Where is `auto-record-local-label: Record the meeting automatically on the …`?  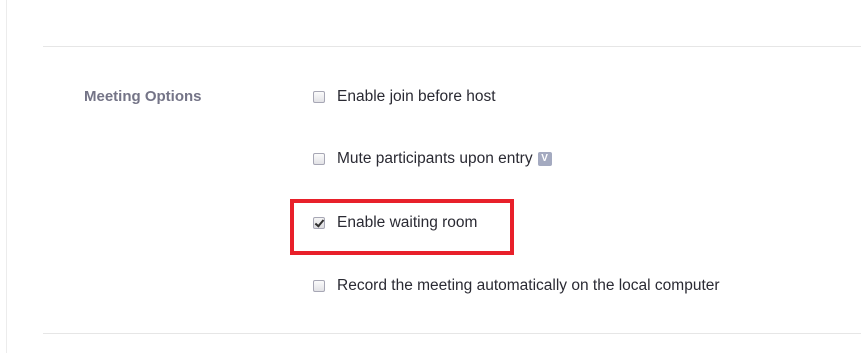 auto-record-local-label: Record the meeting automatically on the … is located at coordinates (528, 285).